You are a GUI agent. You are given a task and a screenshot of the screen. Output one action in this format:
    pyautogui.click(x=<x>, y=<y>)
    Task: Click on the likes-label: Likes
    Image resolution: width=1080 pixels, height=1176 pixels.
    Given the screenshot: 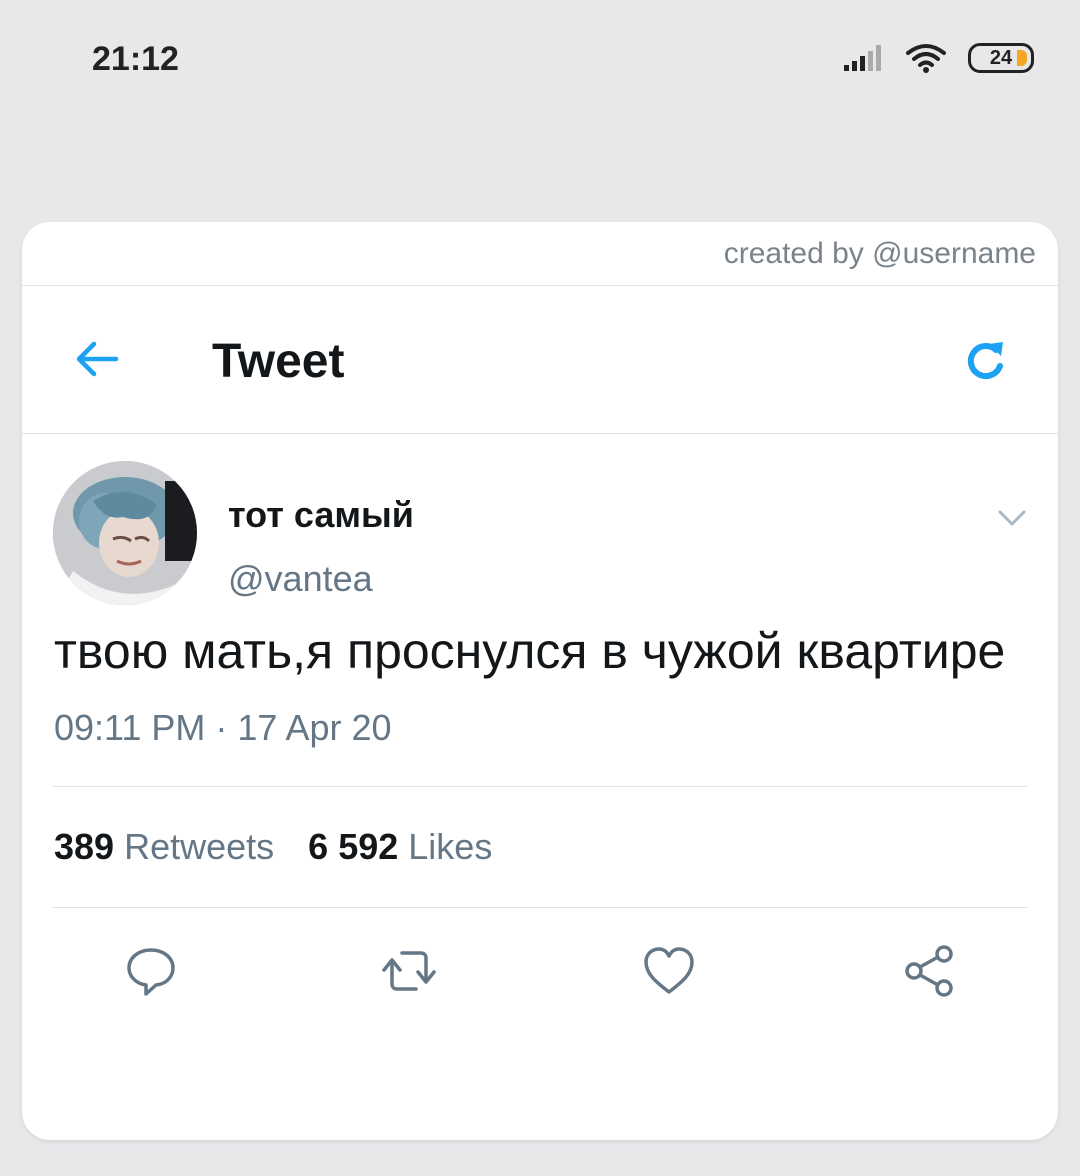 What is the action you would take?
    pyautogui.click(x=450, y=846)
    